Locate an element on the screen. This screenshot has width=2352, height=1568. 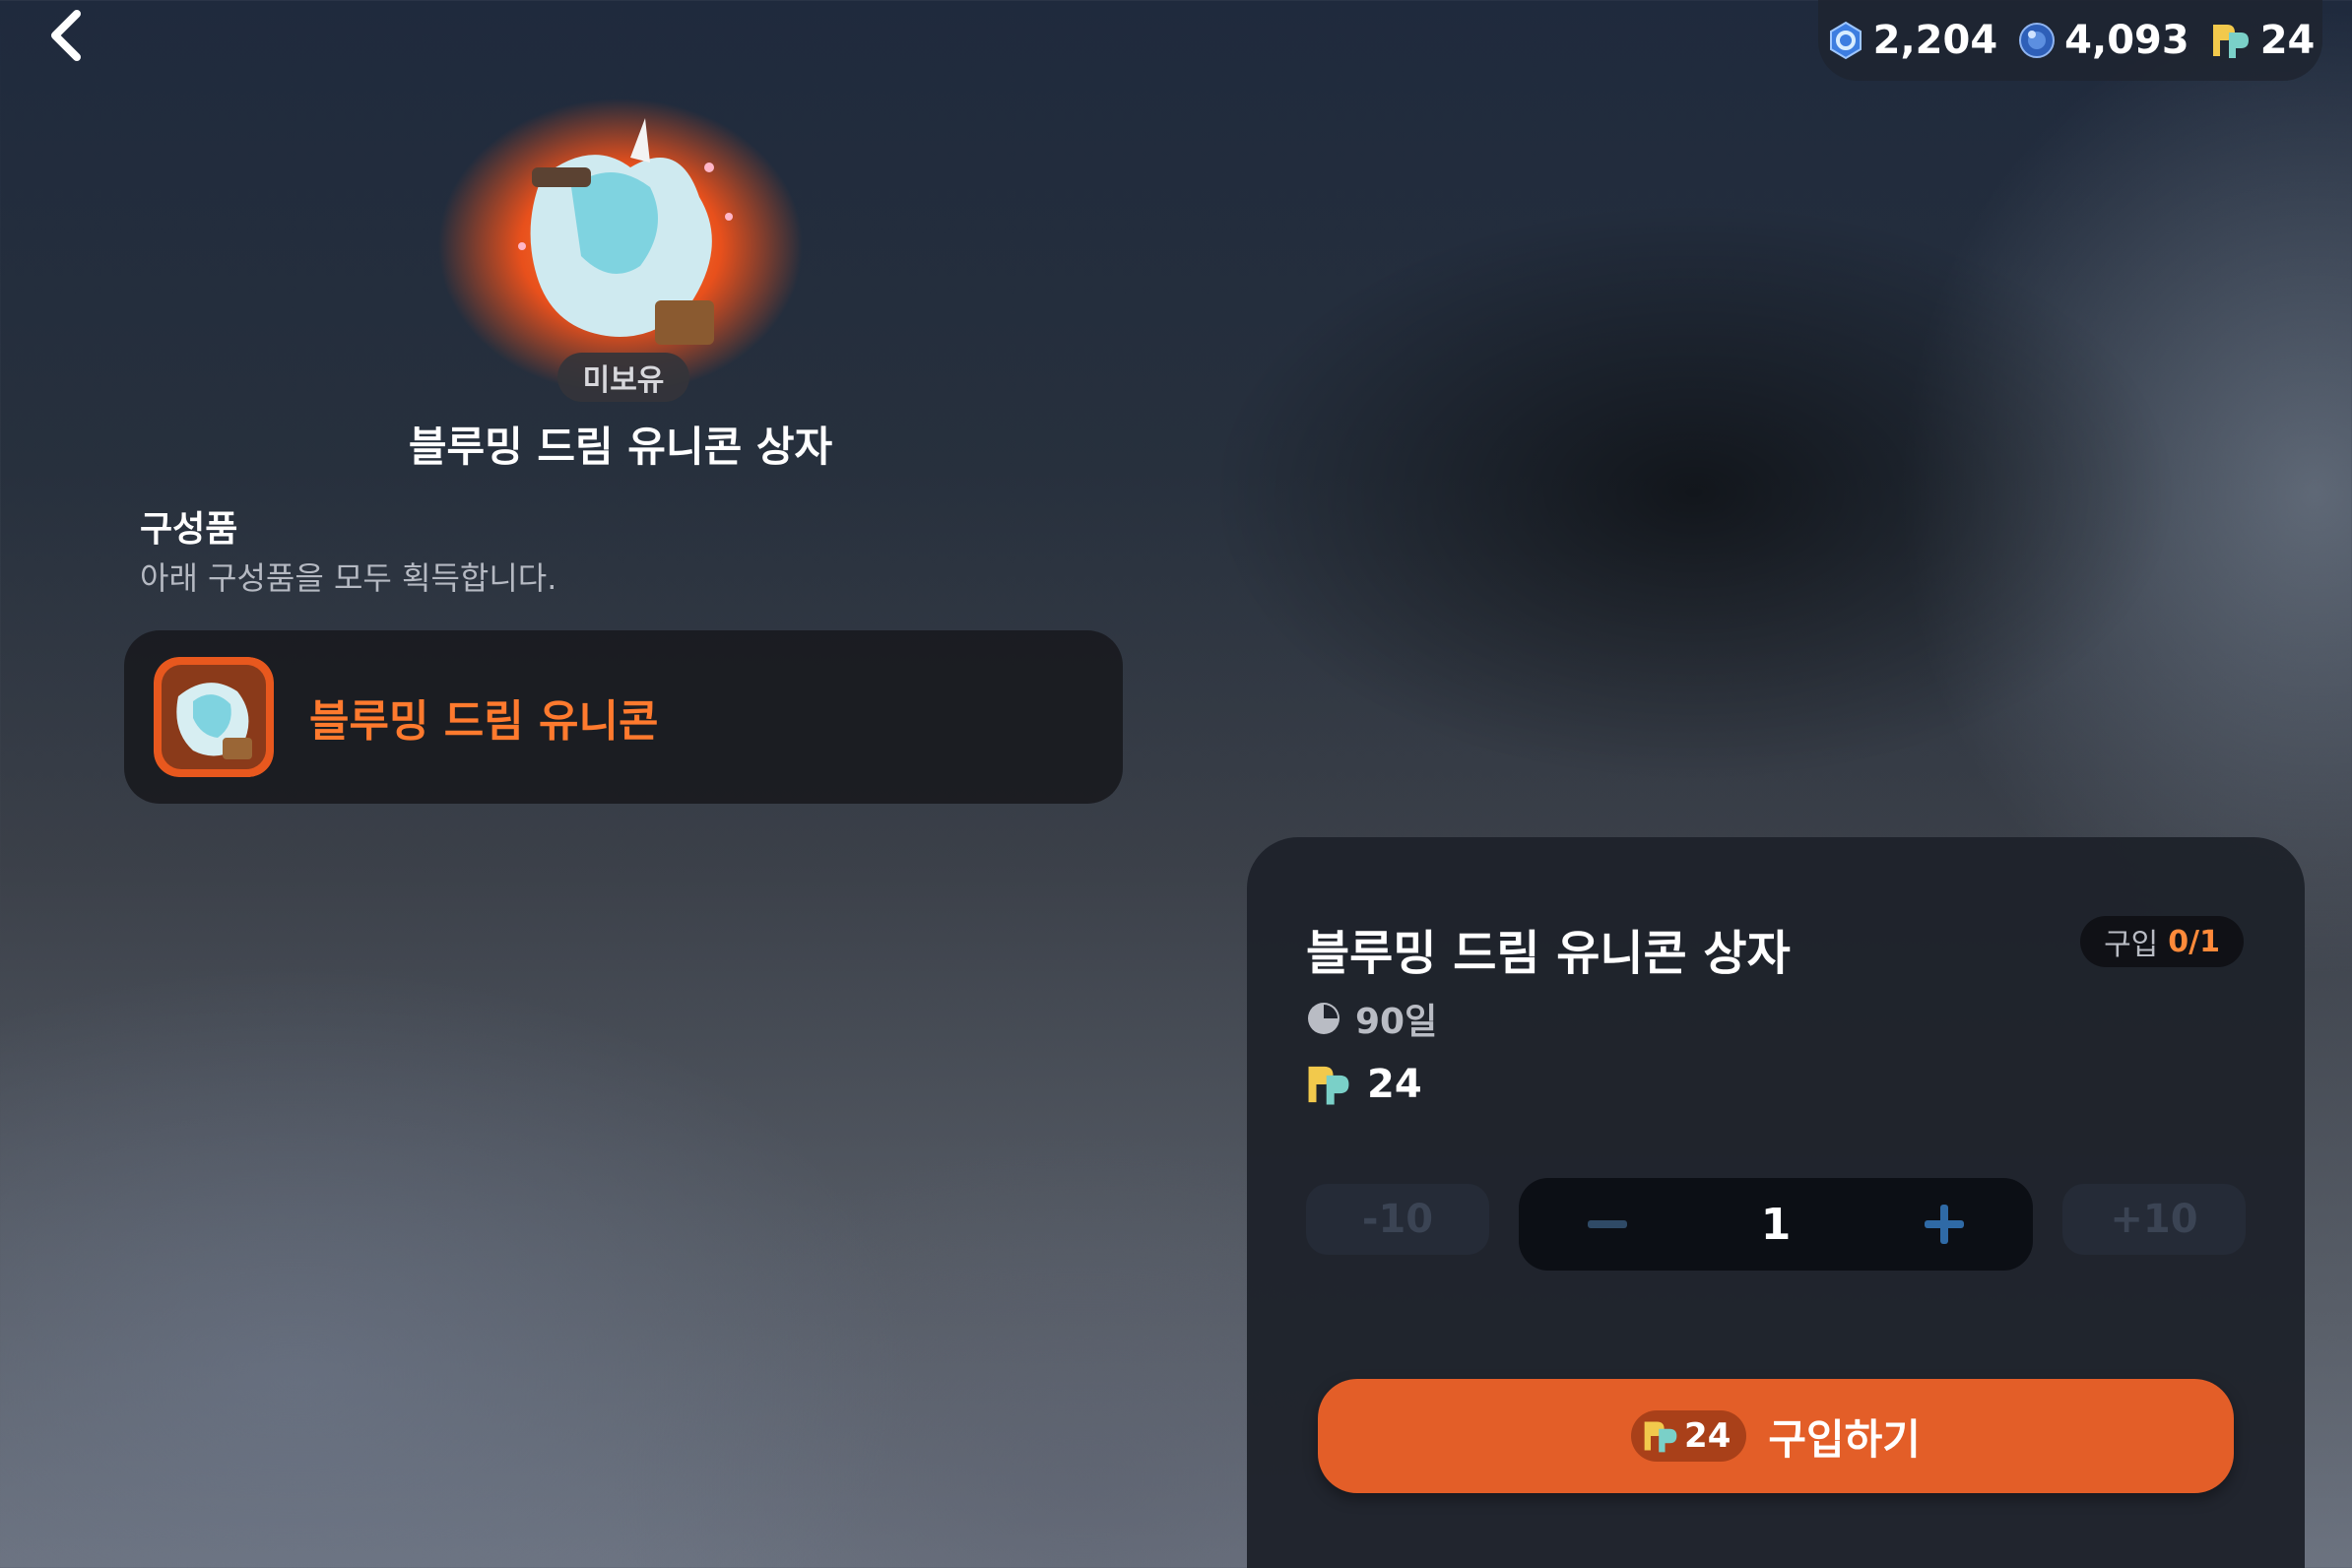
currency-gem-value: 2,204 is located at coordinates (1935, 40).